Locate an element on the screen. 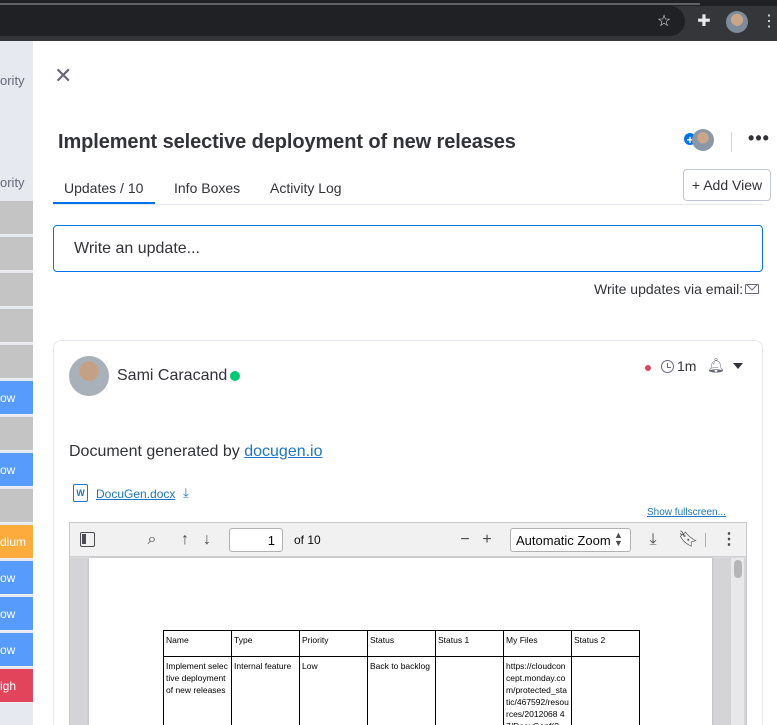 Image resolution: width=777 pixels, height=725 pixels. browser-toolbar: ☆ ✚ ⋮ is located at coordinates (388, 20).